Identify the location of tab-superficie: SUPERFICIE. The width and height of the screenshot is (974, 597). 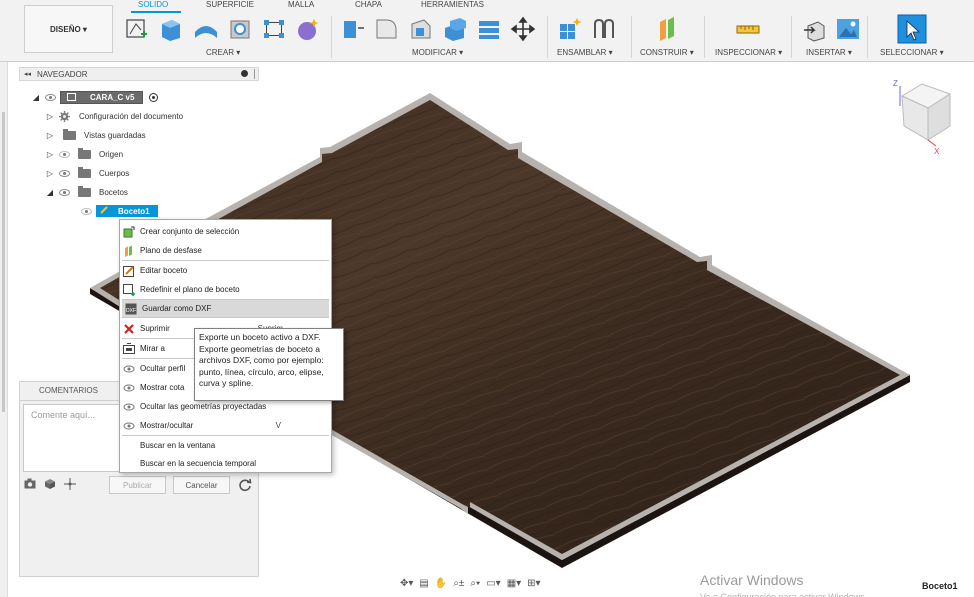
(230, 4).